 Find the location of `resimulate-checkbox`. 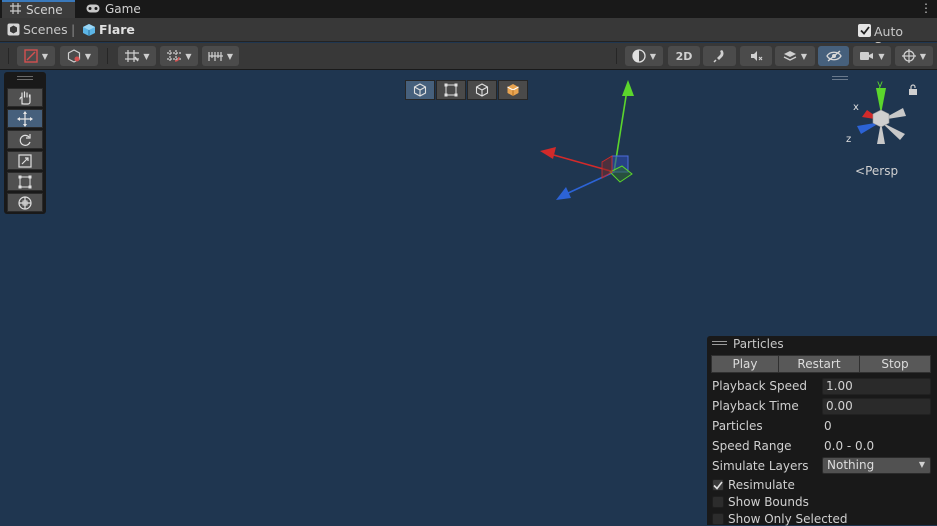

resimulate-checkbox is located at coordinates (718, 485).